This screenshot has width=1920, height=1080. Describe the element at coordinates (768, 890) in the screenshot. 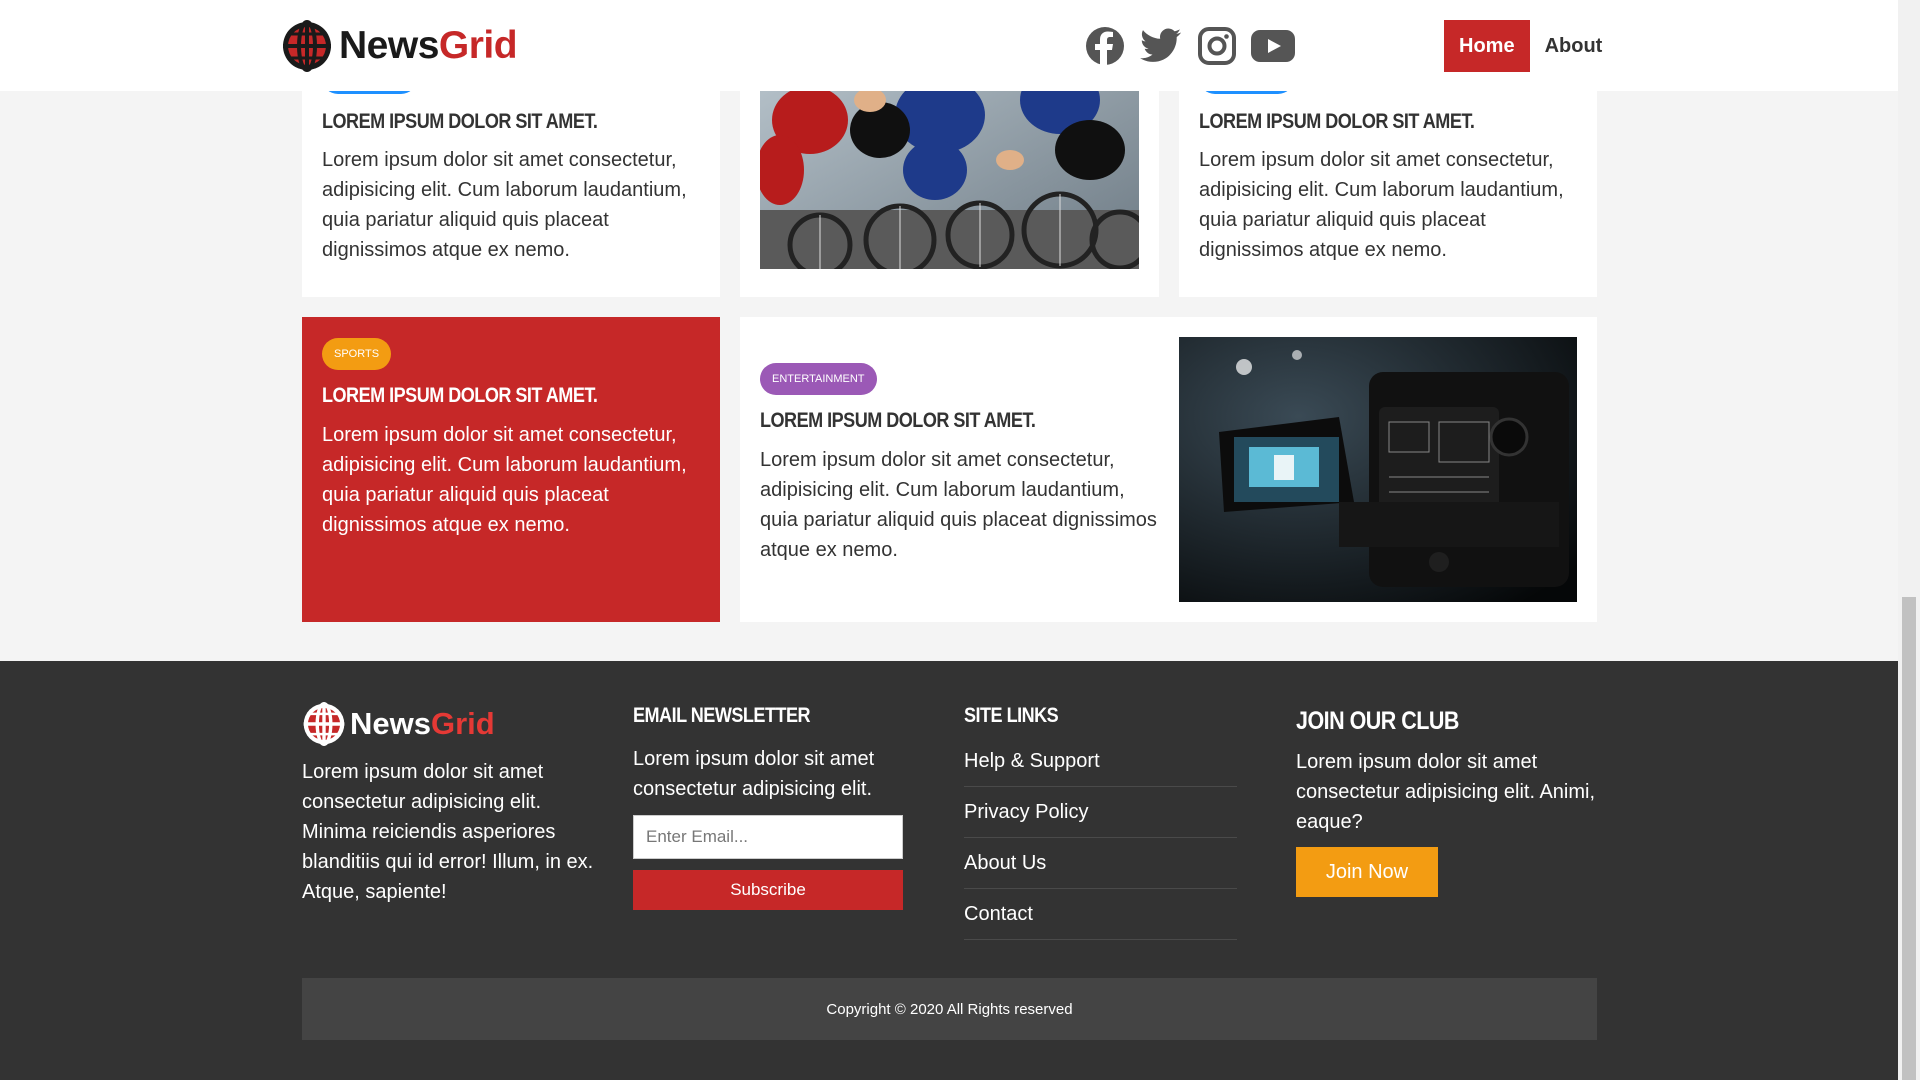

I see `subscribe-button: Subscribe` at that location.